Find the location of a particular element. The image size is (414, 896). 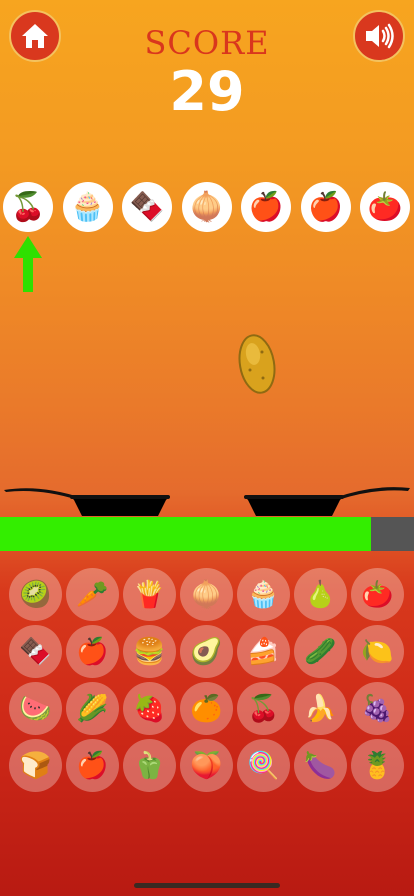

food-button-orange: 🍊 is located at coordinates (206, 708).